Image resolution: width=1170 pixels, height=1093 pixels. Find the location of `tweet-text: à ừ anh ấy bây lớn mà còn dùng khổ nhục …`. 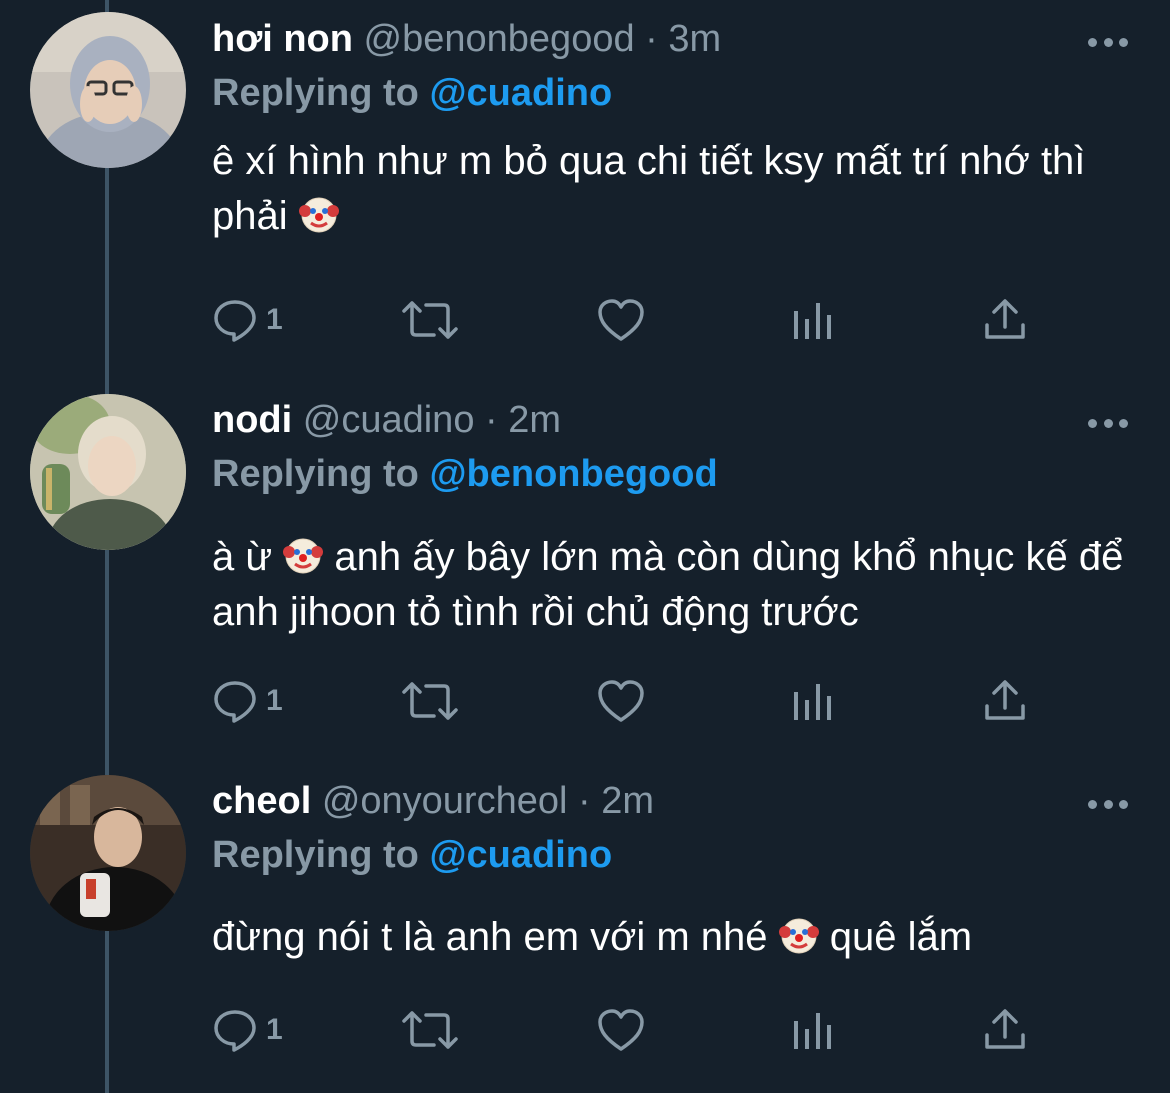

tweet-text: à ừ anh ấy bây lớn mà còn dùng khổ nhục … is located at coordinates (677, 585).